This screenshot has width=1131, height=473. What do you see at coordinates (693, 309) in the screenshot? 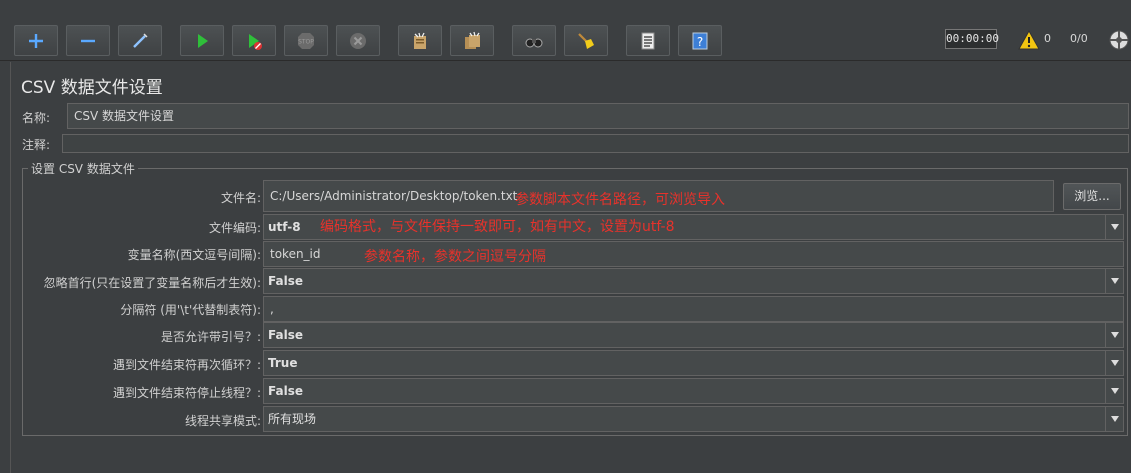
I see `delimiter-input: ,` at bounding box center [693, 309].